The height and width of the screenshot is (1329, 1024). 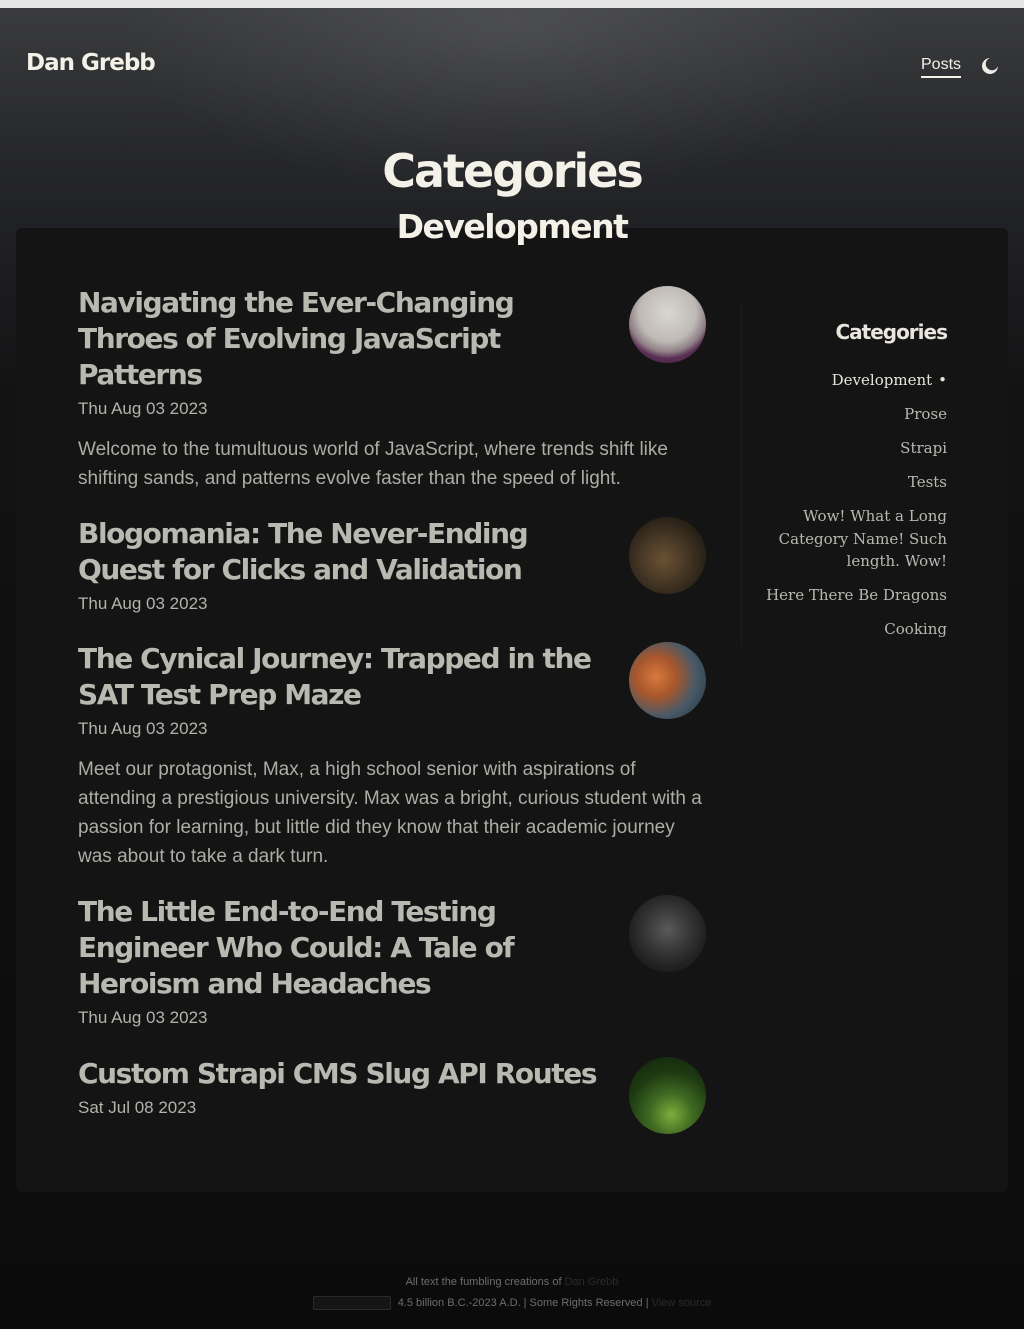 I want to click on post-date: Sat Jul 08 2023, so click(x=137, y=1107).